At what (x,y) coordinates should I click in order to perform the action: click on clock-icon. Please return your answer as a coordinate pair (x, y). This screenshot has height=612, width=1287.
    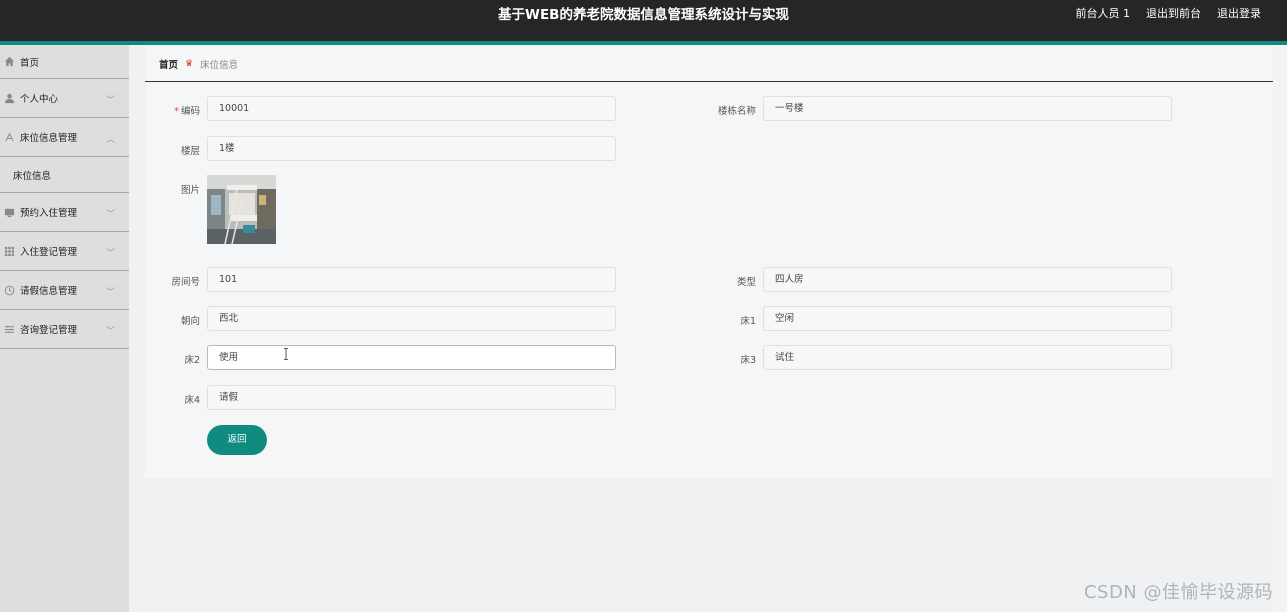
    Looking at the image, I should click on (9, 290).